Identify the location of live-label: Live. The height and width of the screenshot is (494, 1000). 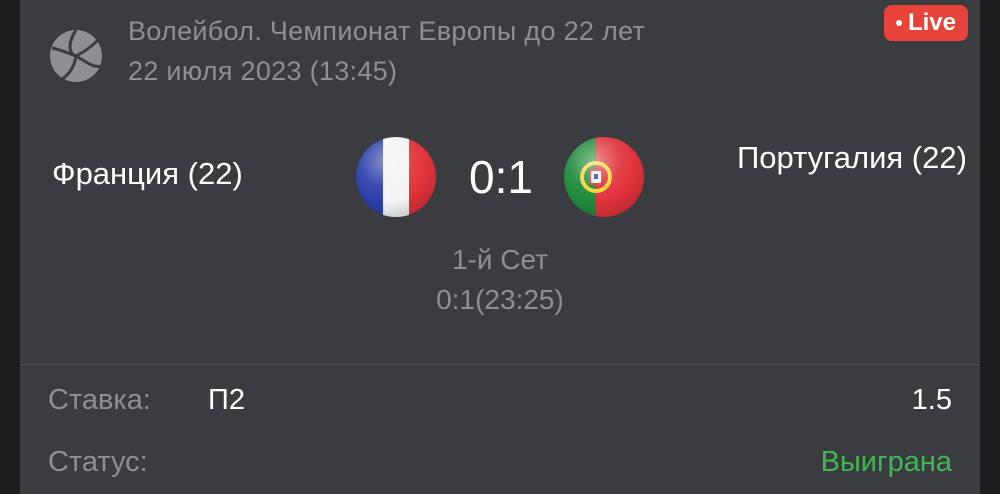
(931, 22).